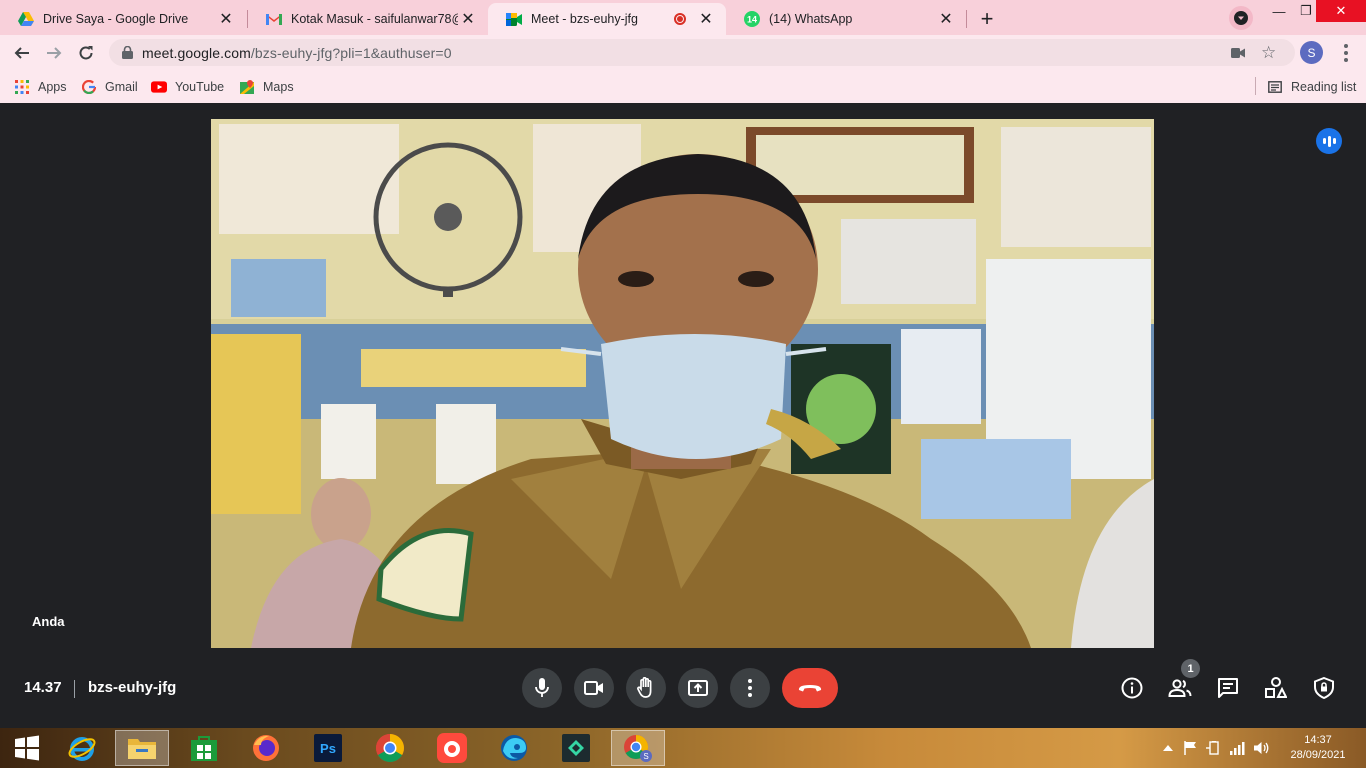  What do you see at coordinates (638, 748) in the screenshot?
I see `taskbar-chrome-profile: S` at bounding box center [638, 748].